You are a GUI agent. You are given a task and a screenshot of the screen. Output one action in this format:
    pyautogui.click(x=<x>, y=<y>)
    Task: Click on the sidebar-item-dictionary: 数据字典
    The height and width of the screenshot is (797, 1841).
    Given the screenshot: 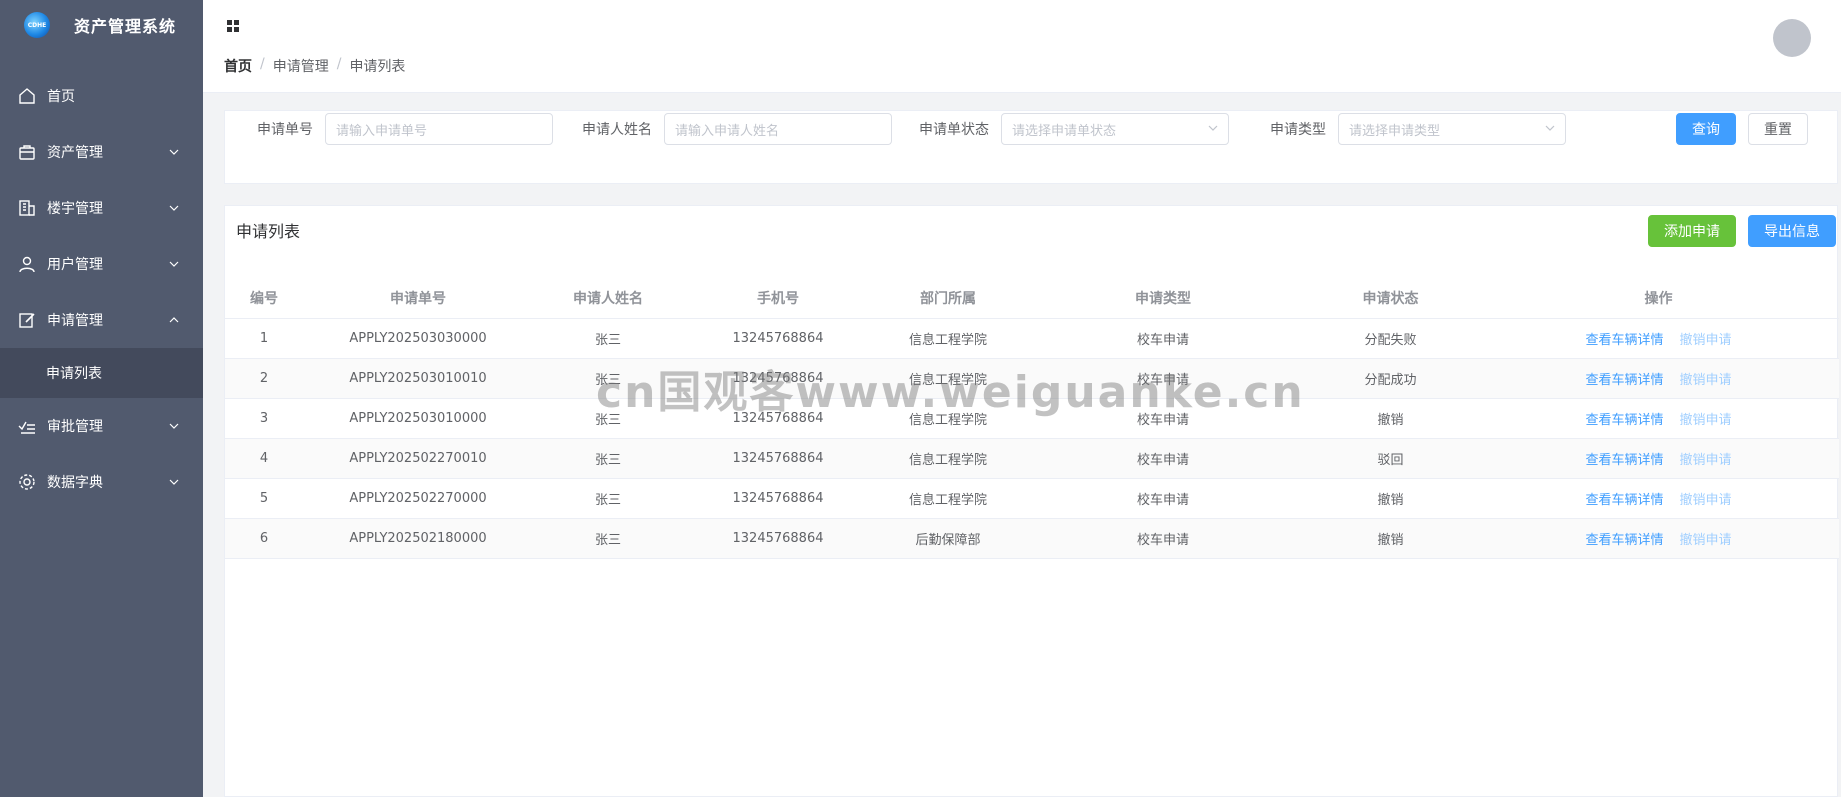 What is the action you would take?
    pyautogui.click(x=101, y=482)
    